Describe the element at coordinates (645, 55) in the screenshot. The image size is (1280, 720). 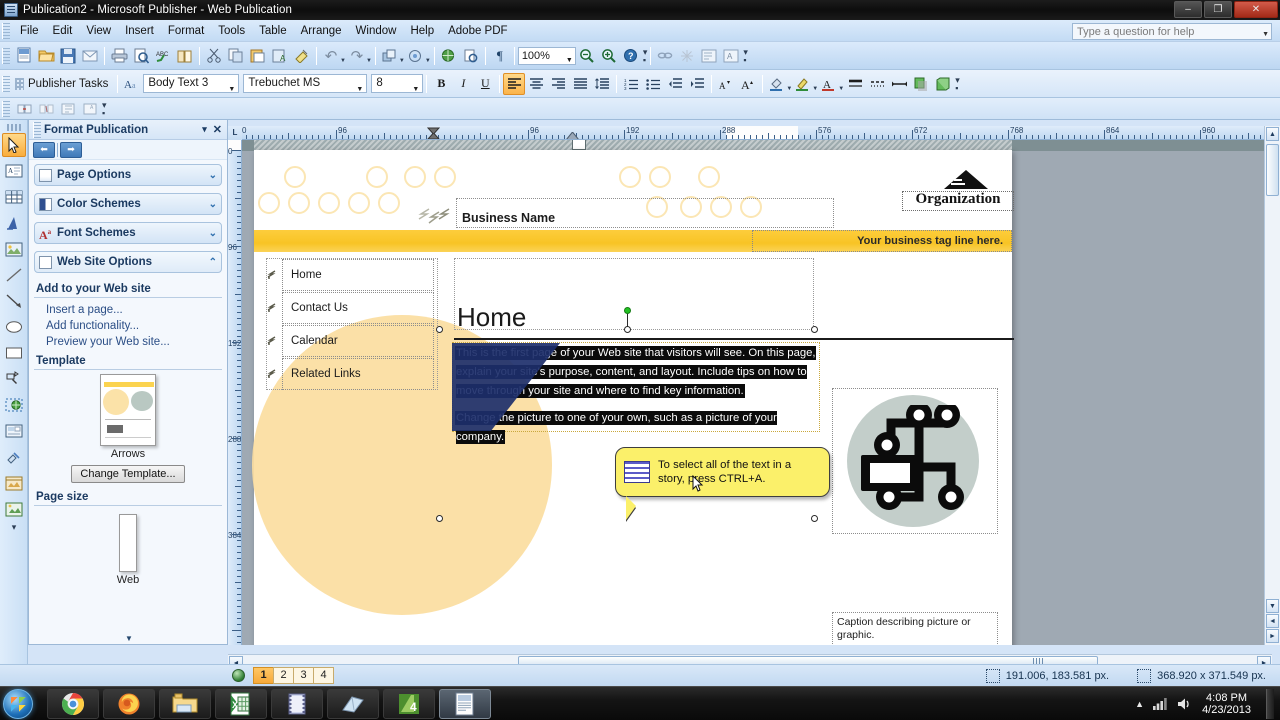
I see `toolbar-overflow-button: ▾ ▪` at that location.